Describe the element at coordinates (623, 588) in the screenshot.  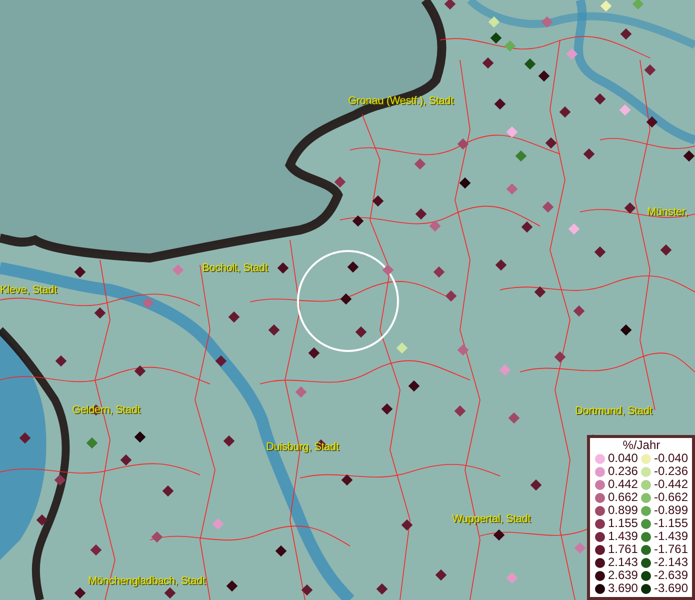
I see `legend-value: 3.690` at that location.